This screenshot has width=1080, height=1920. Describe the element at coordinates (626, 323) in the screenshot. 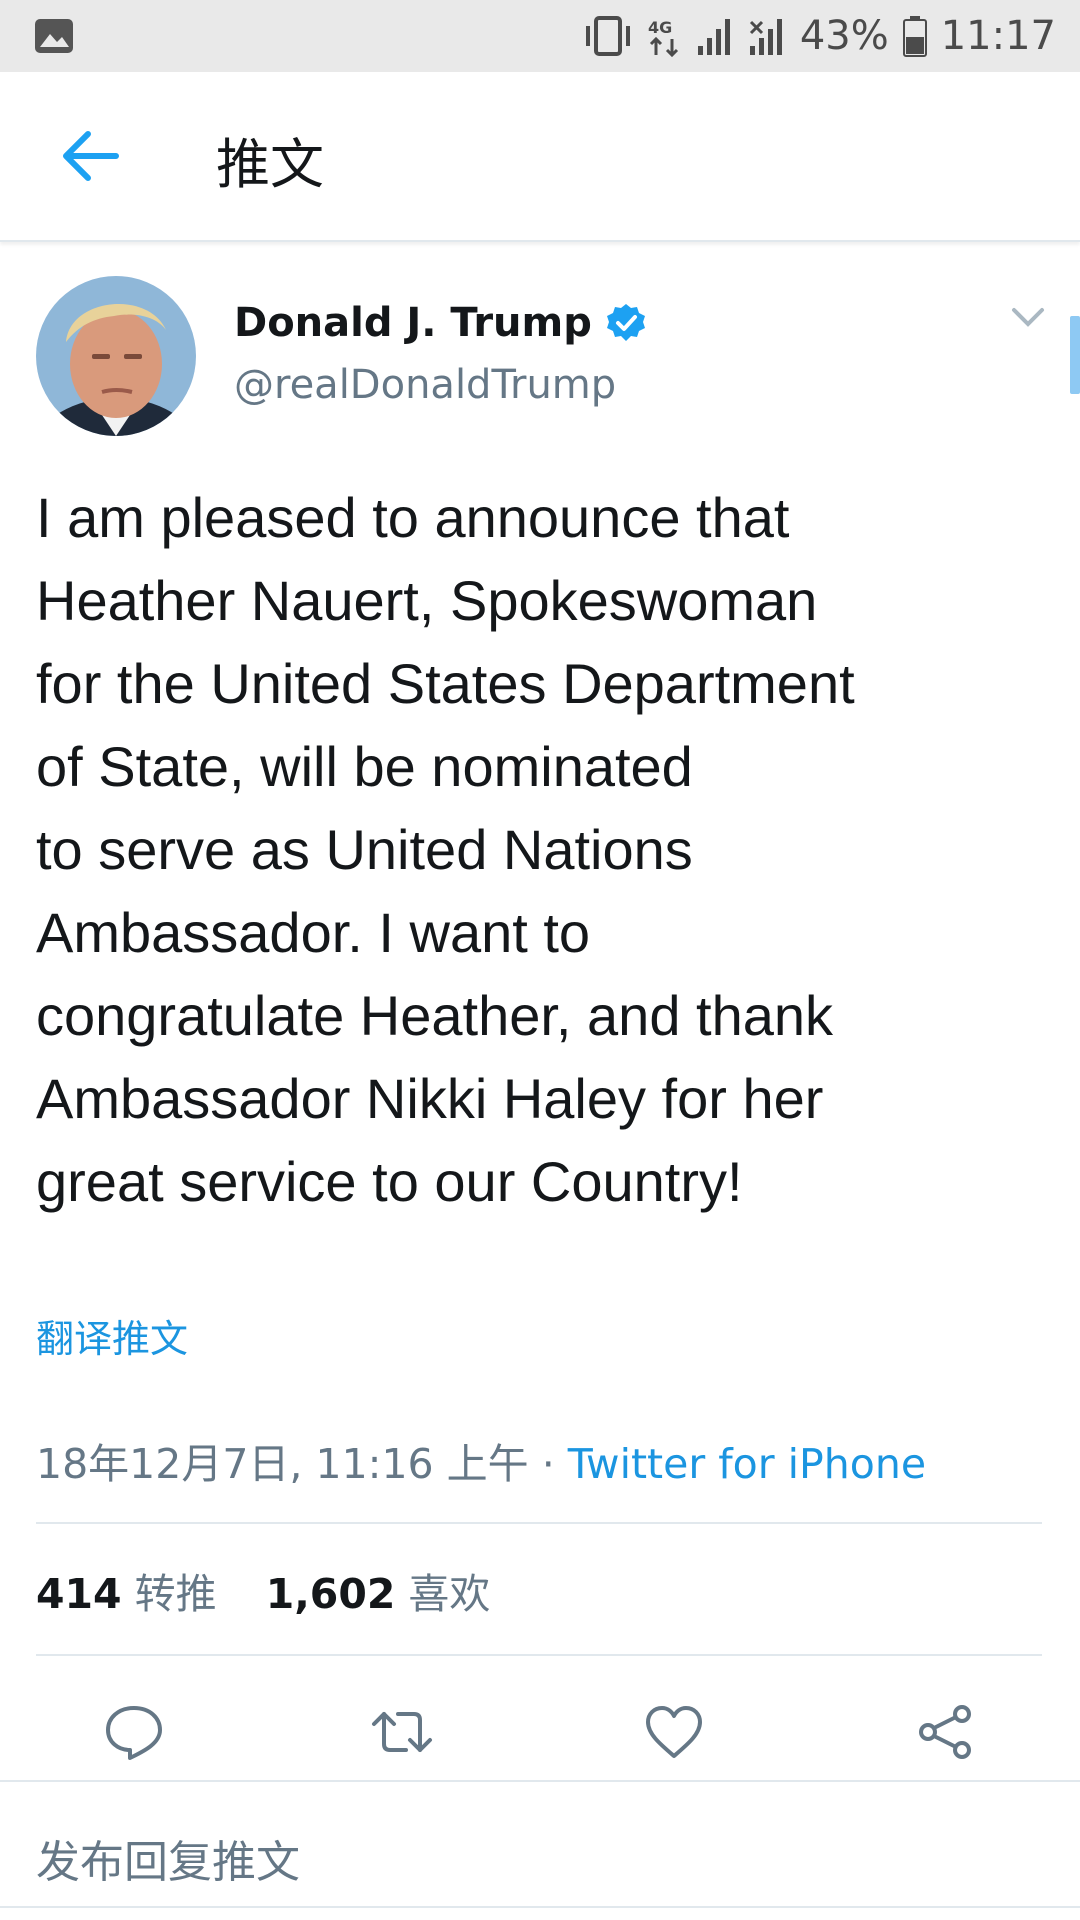

I see `verified-badge-icon` at that location.